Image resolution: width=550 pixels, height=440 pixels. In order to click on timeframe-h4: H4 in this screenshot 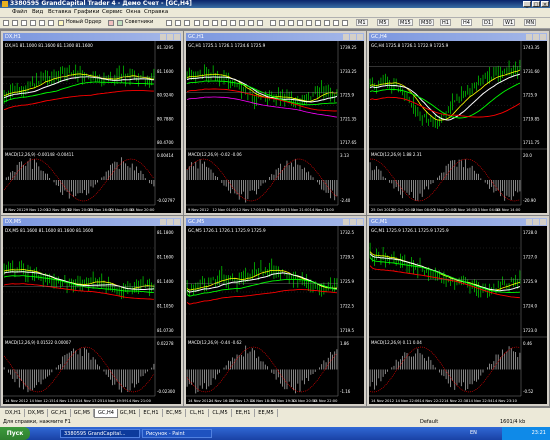, I will do `click(466, 22)`.